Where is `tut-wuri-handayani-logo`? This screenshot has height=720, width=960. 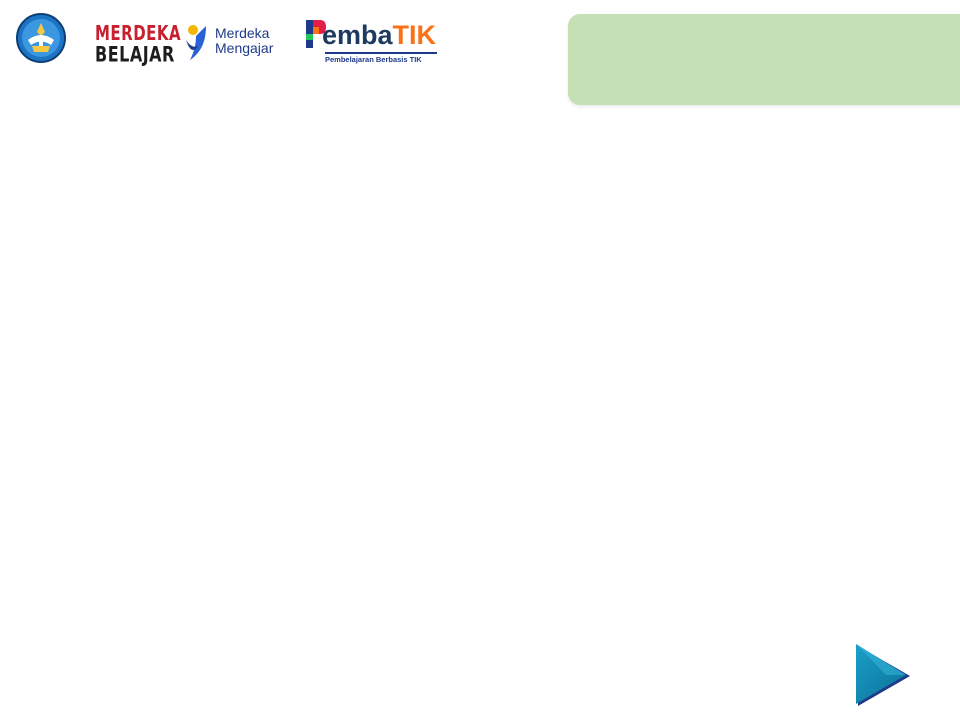 tut-wuri-handayani-logo is located at coordinates (41, 38).